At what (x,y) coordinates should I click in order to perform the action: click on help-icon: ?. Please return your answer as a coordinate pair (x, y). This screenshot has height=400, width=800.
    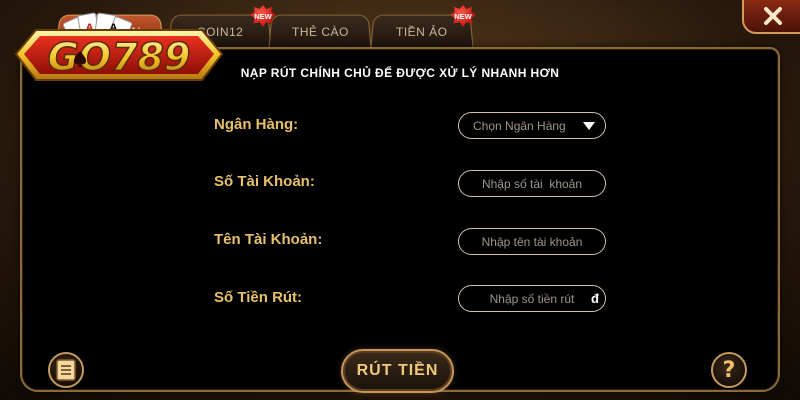
    Looking at the image, I should click on (729, 370).